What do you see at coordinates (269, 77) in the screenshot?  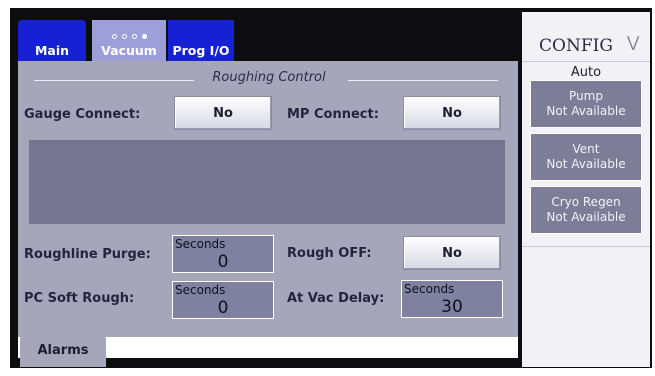 I see `section-title: Roughing Control` at bounding box center [269, 77].